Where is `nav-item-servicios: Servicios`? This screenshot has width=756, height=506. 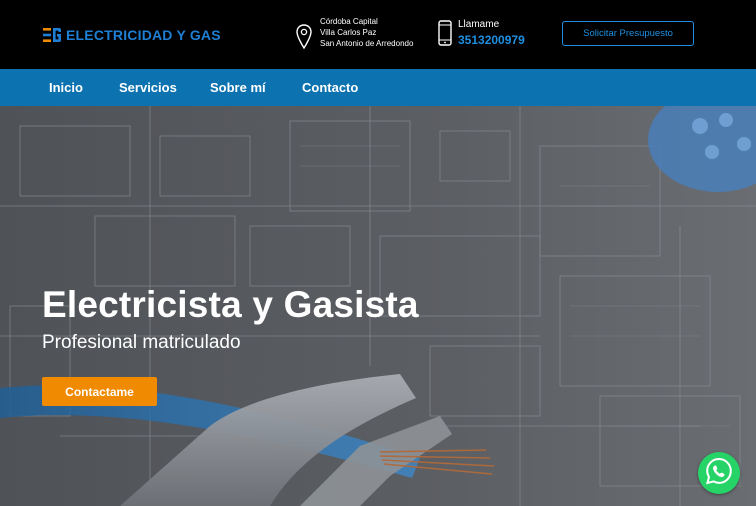 nav-item-servicios: Servicios is located at coordinates (148, 87).